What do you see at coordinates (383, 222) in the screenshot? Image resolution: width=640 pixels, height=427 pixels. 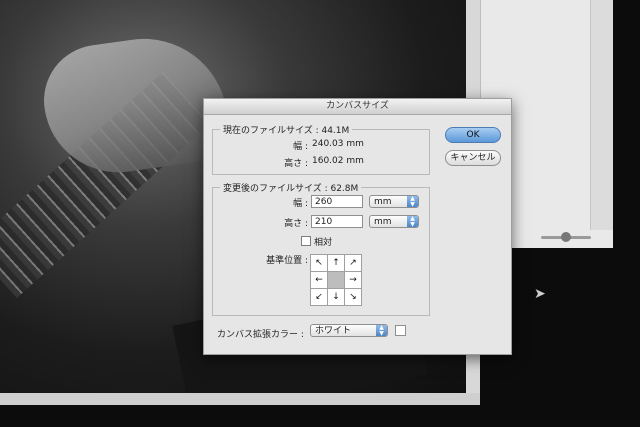 I see `height-unit-value: mm` at bounding box center [383, 222].